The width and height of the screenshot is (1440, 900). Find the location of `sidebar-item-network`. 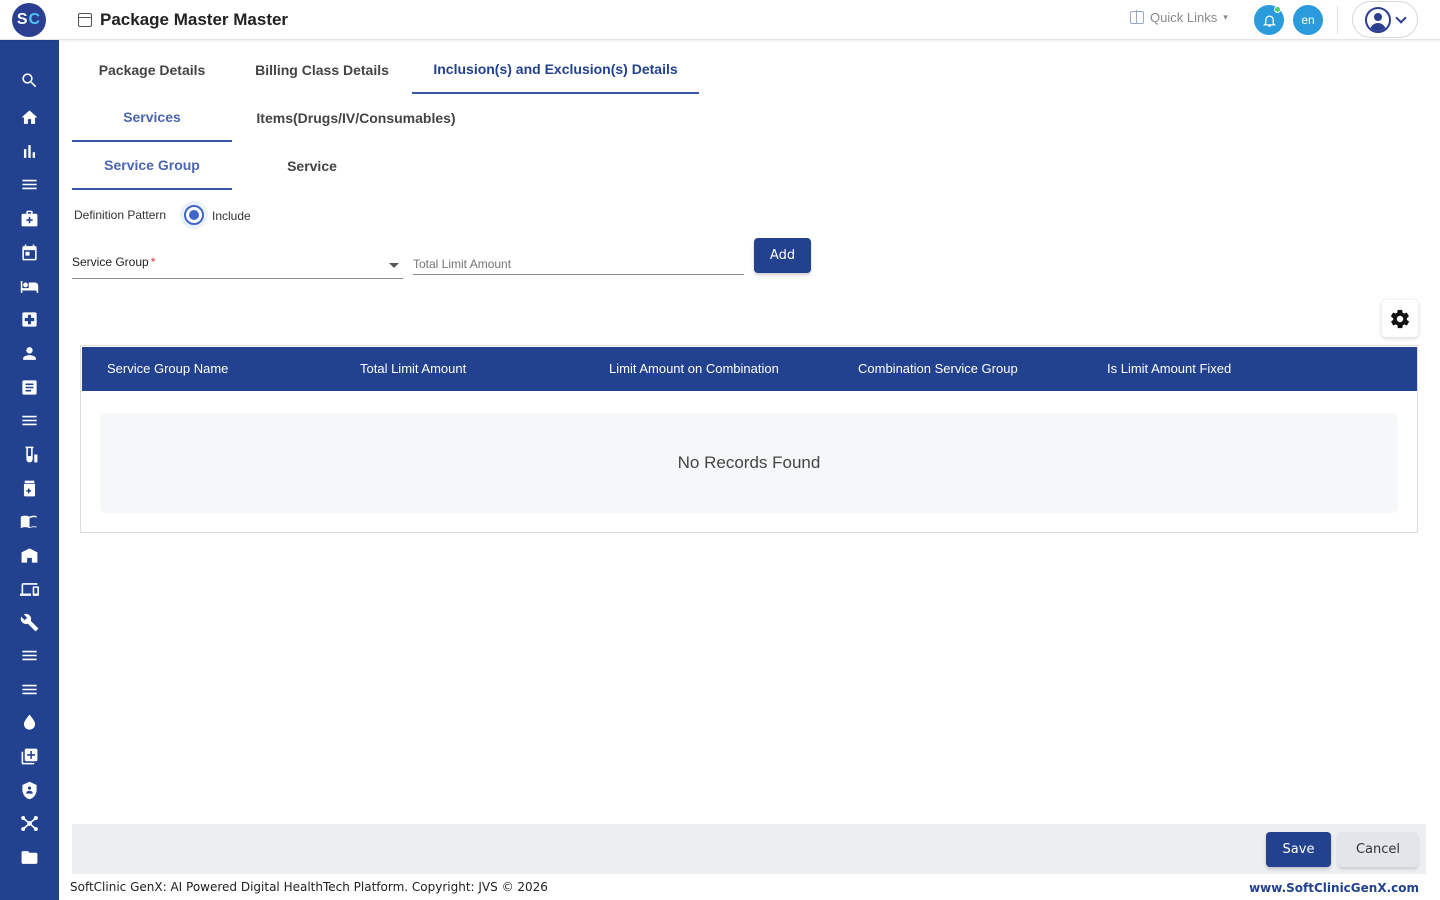

sidebar-item-network is located at coordinates (29, 823).